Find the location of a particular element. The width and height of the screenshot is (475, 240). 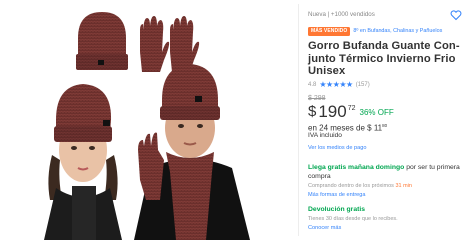

returns-note: Tienes 30 días desde que lo recibes. is located at coordinates (353, 219).